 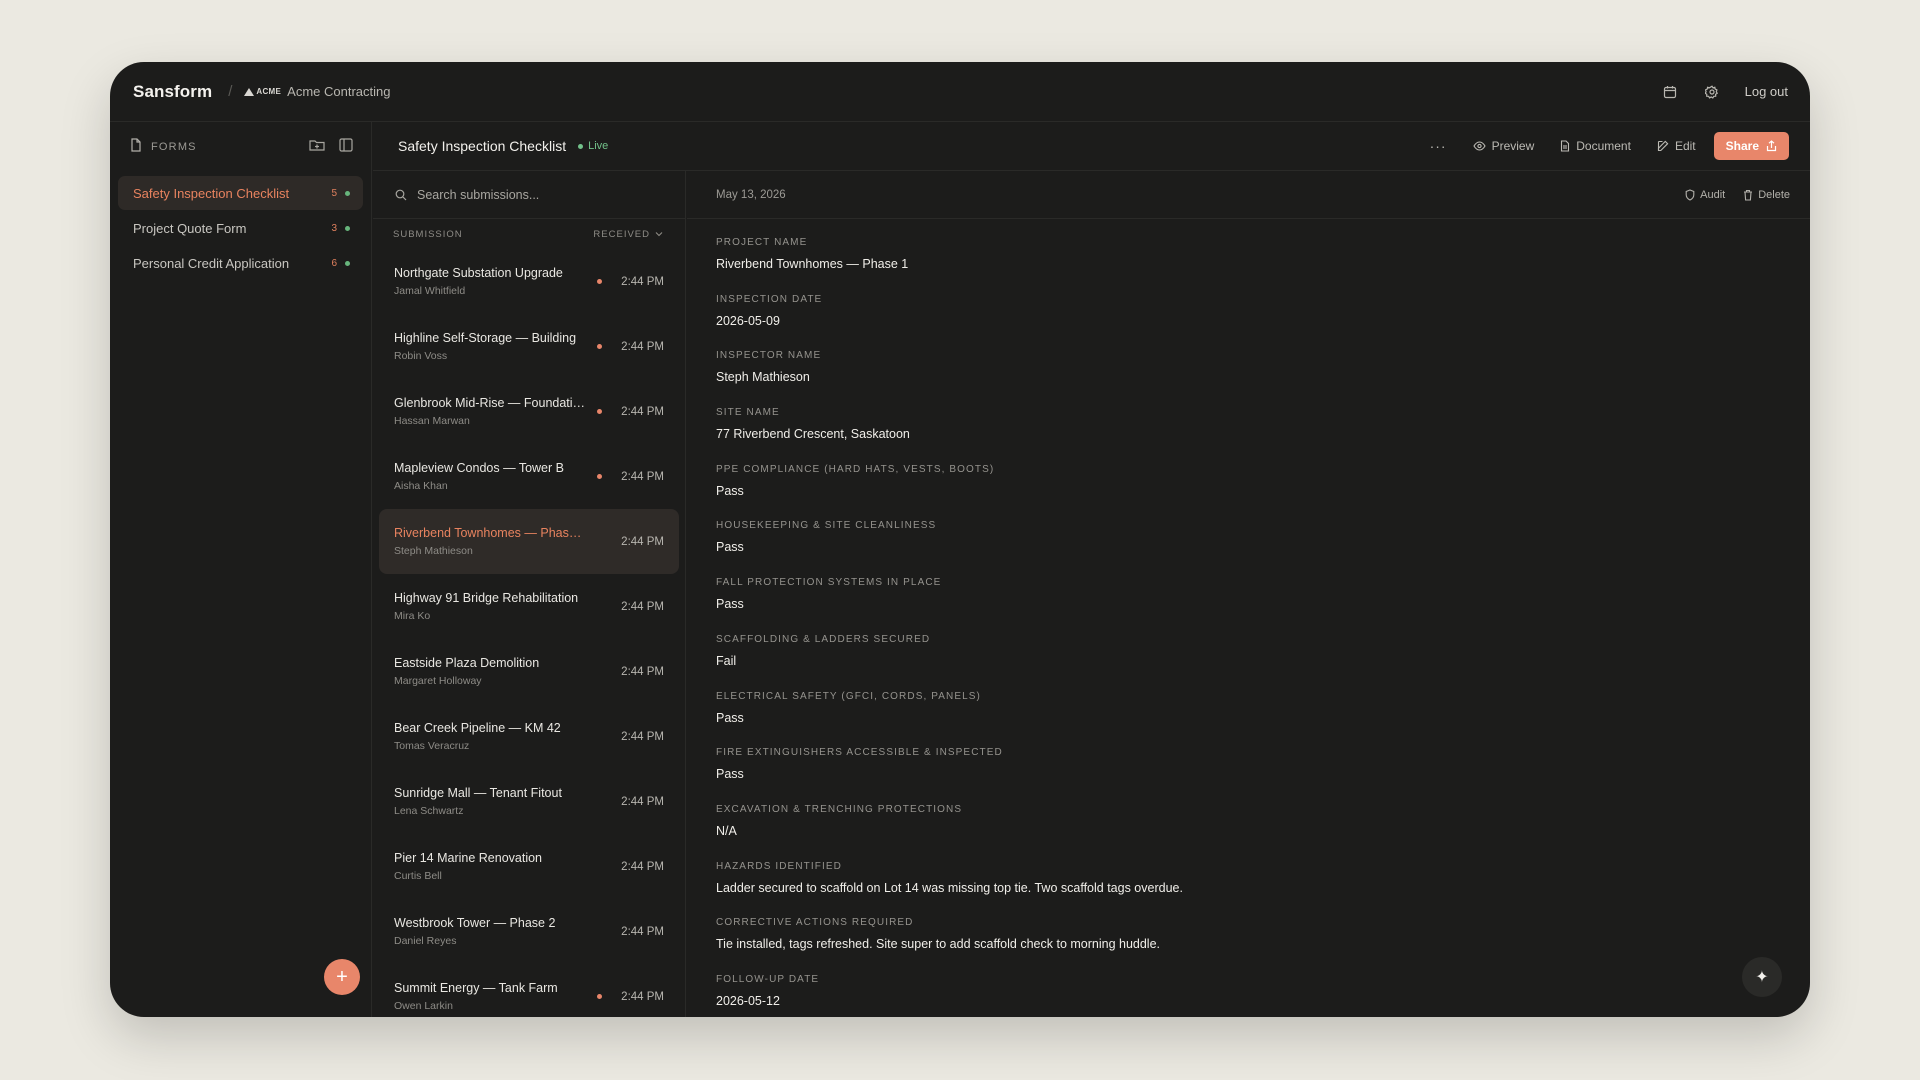 What do you see at coordinates (1690, 194) in the screenshot?
I see `shield-icon` at bounding box center [1690, 194].